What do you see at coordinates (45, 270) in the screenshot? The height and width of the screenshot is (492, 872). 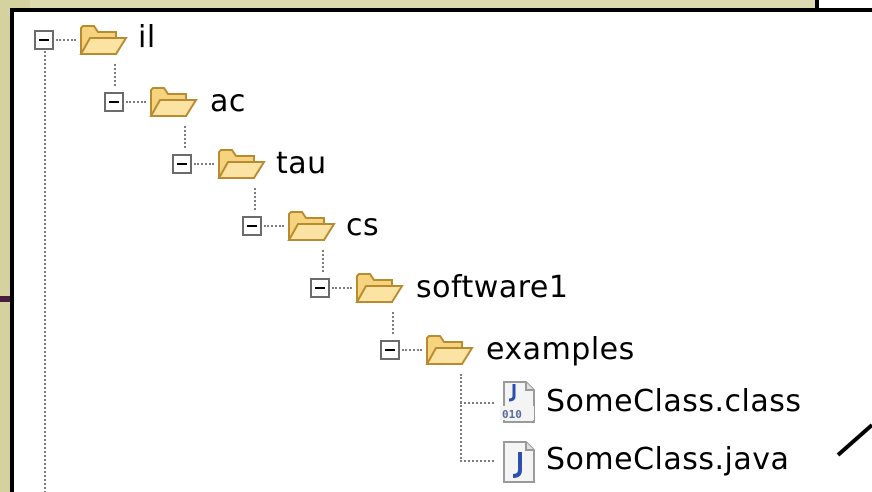 I see `tree-root-guide-line` at bounding box center [45, 270].